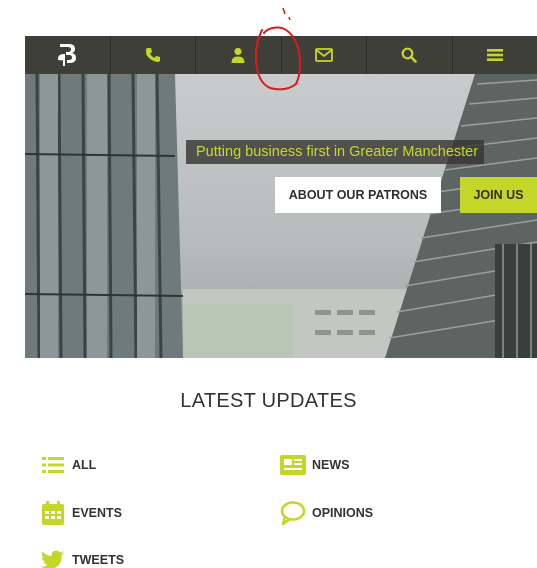  Describe the element at coordinates (293, 465) in the screenshot. I see `newspaper-icon` at that location.